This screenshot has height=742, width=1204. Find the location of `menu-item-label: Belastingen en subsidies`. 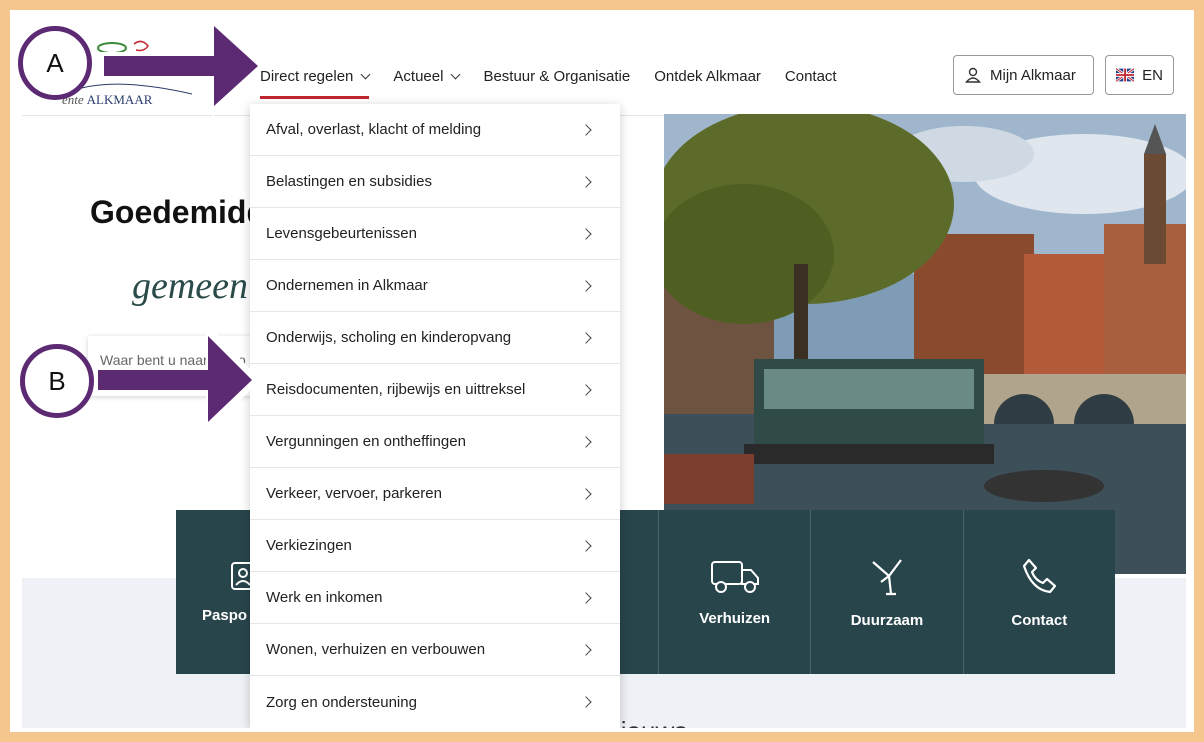

menu-item-label: Belastingen en subsidies is located at coordinates (349, 181).